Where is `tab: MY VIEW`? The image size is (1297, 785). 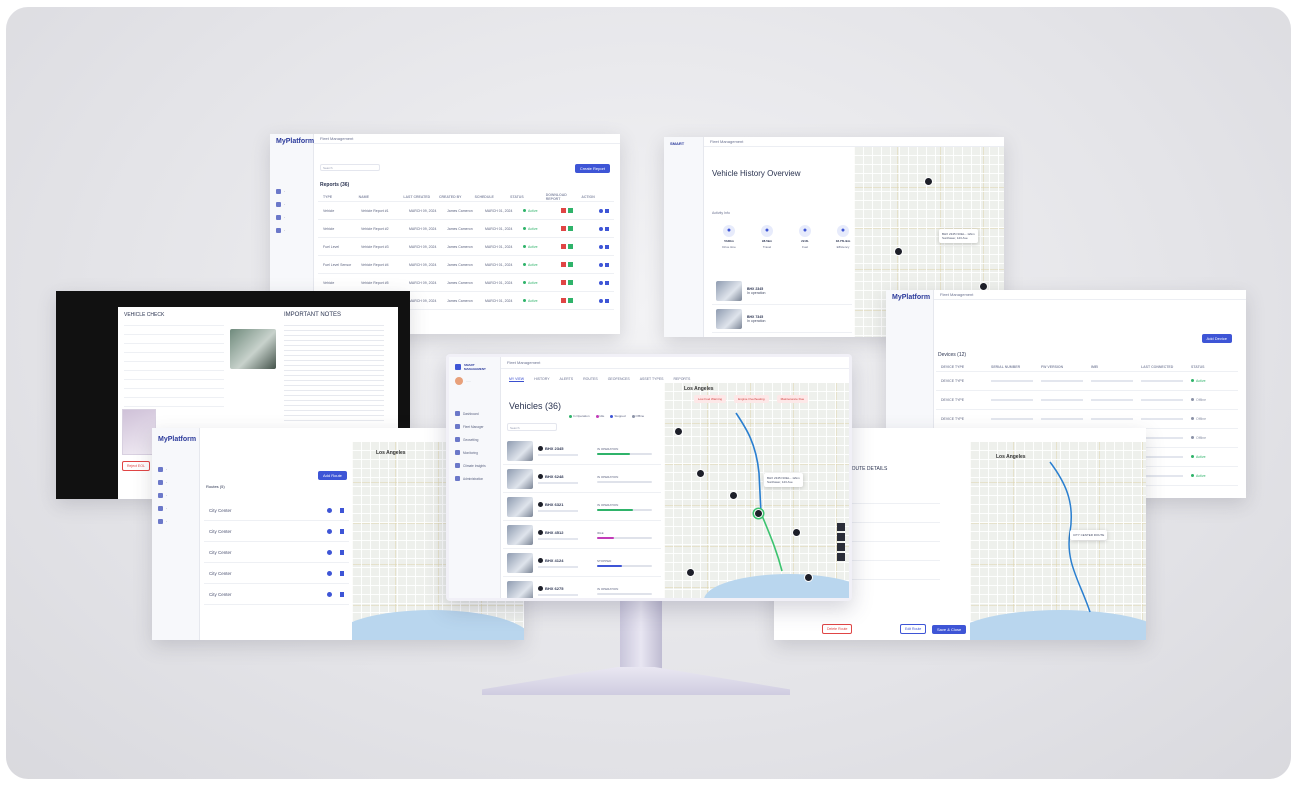 tab: MY VIEW is located at coordinates (517, 379).